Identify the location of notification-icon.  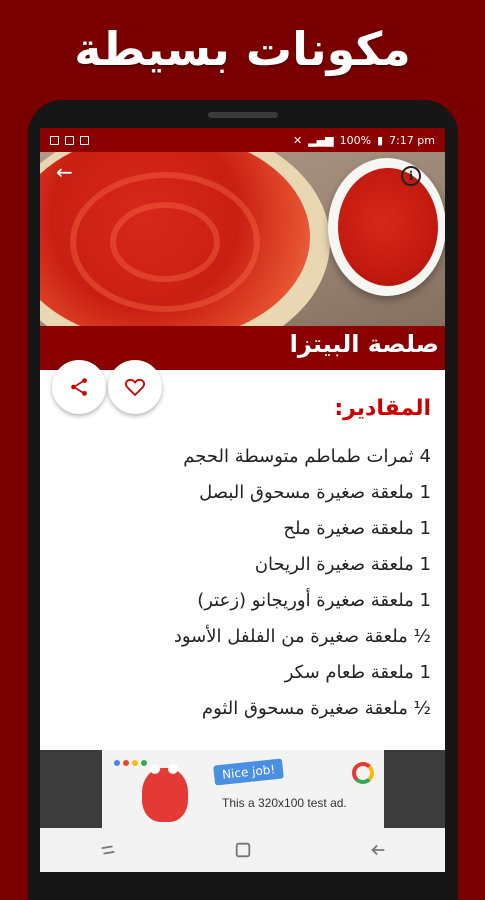
(54, 140).